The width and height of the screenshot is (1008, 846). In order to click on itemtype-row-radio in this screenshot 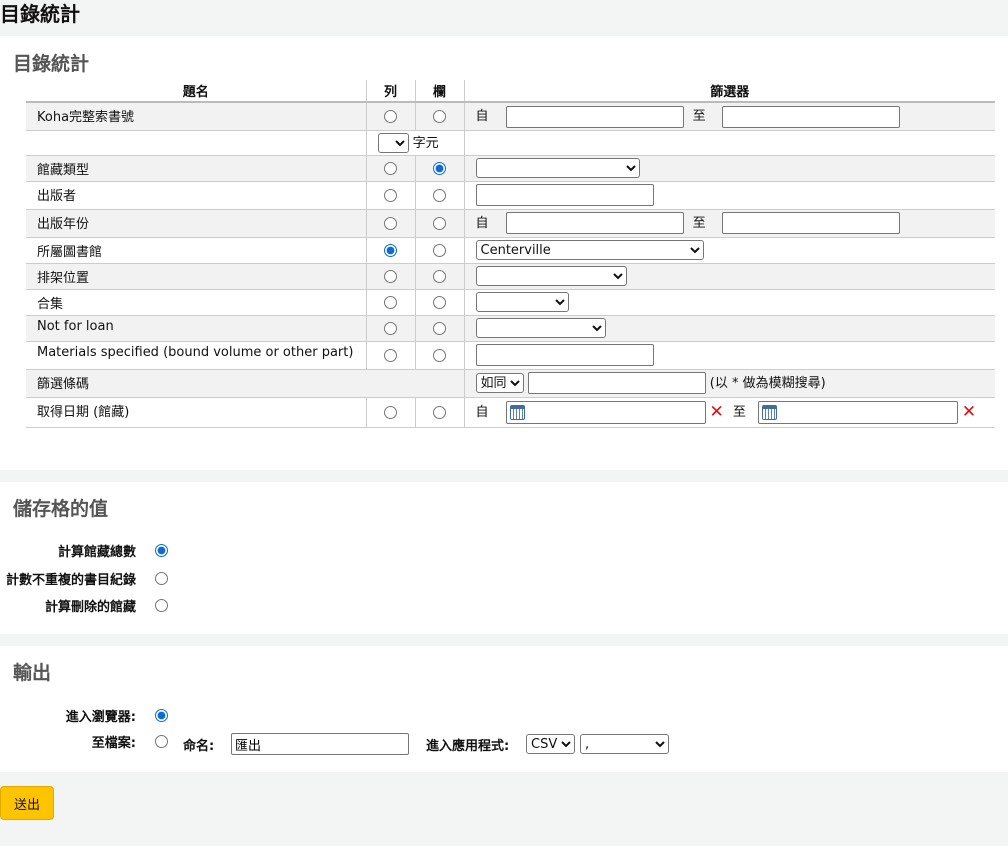, I will do `click(390, 168)`.